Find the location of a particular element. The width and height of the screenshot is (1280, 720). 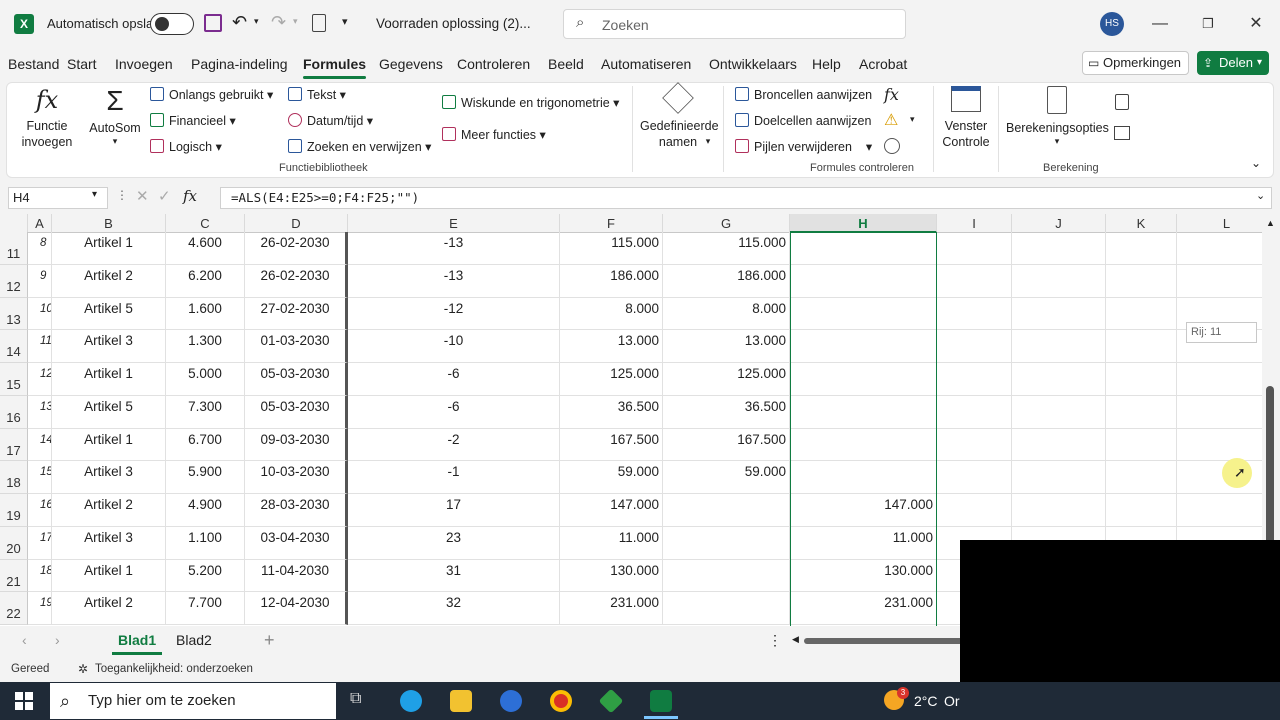

column-header-k: K is located at coordinates (1141, 223).